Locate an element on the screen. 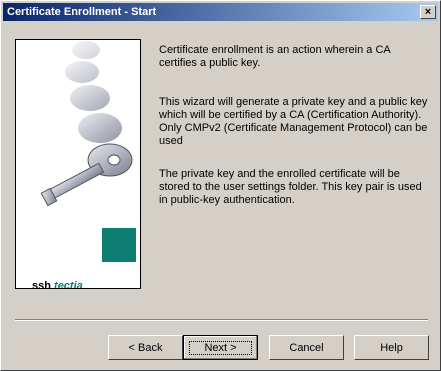  next-button-label: Next > is located at coordinates (220, 347).